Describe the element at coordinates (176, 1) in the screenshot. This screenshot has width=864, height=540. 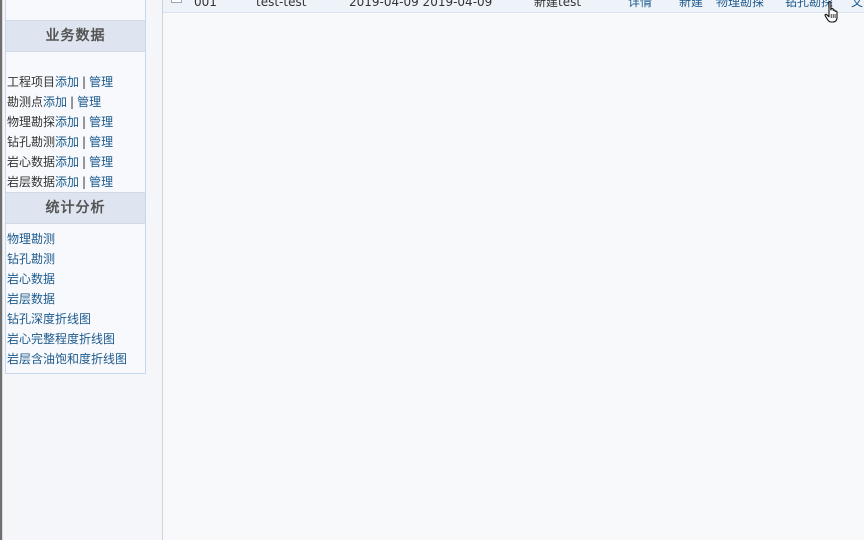
I see `row-checkbox` at that location.